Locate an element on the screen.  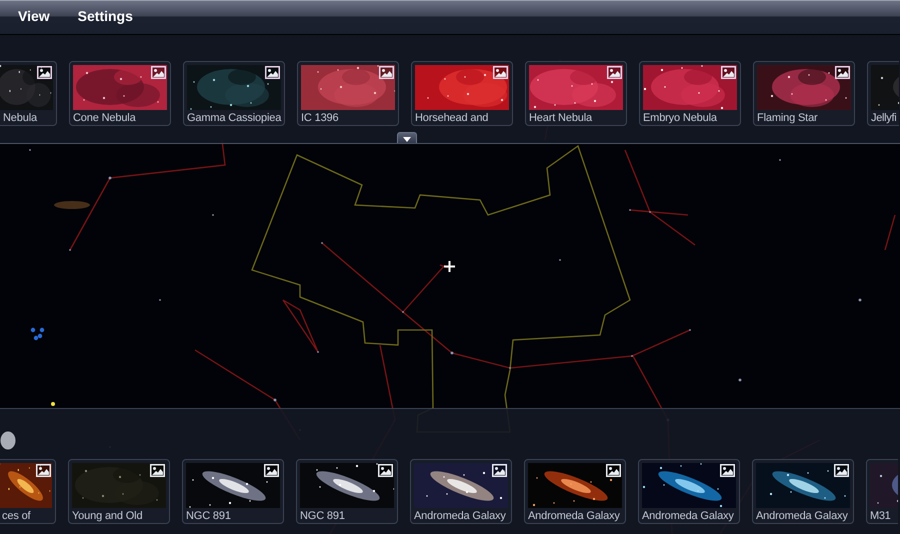
thumbnail-card: IC 1396 is located at coordinates (348, 93).